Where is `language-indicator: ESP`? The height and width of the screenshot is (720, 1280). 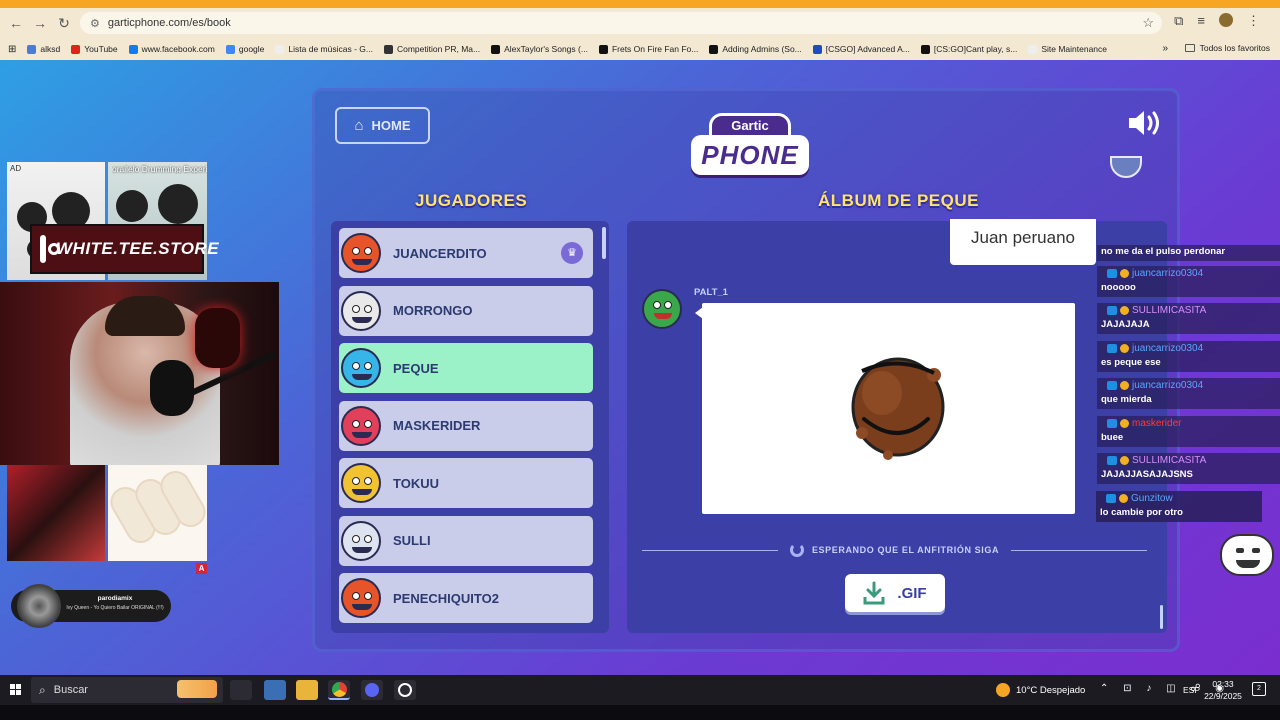
language-indicator: ESP is located at coordinates (1191, 690).